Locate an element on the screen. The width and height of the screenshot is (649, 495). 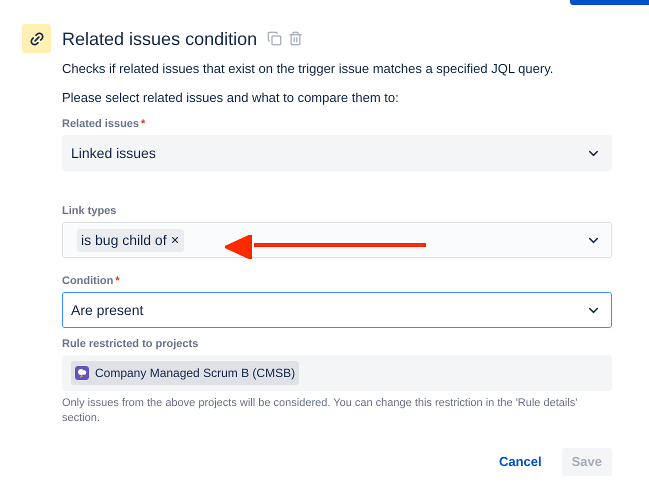
field-label: Related issues is located at coordinates (101, 124).